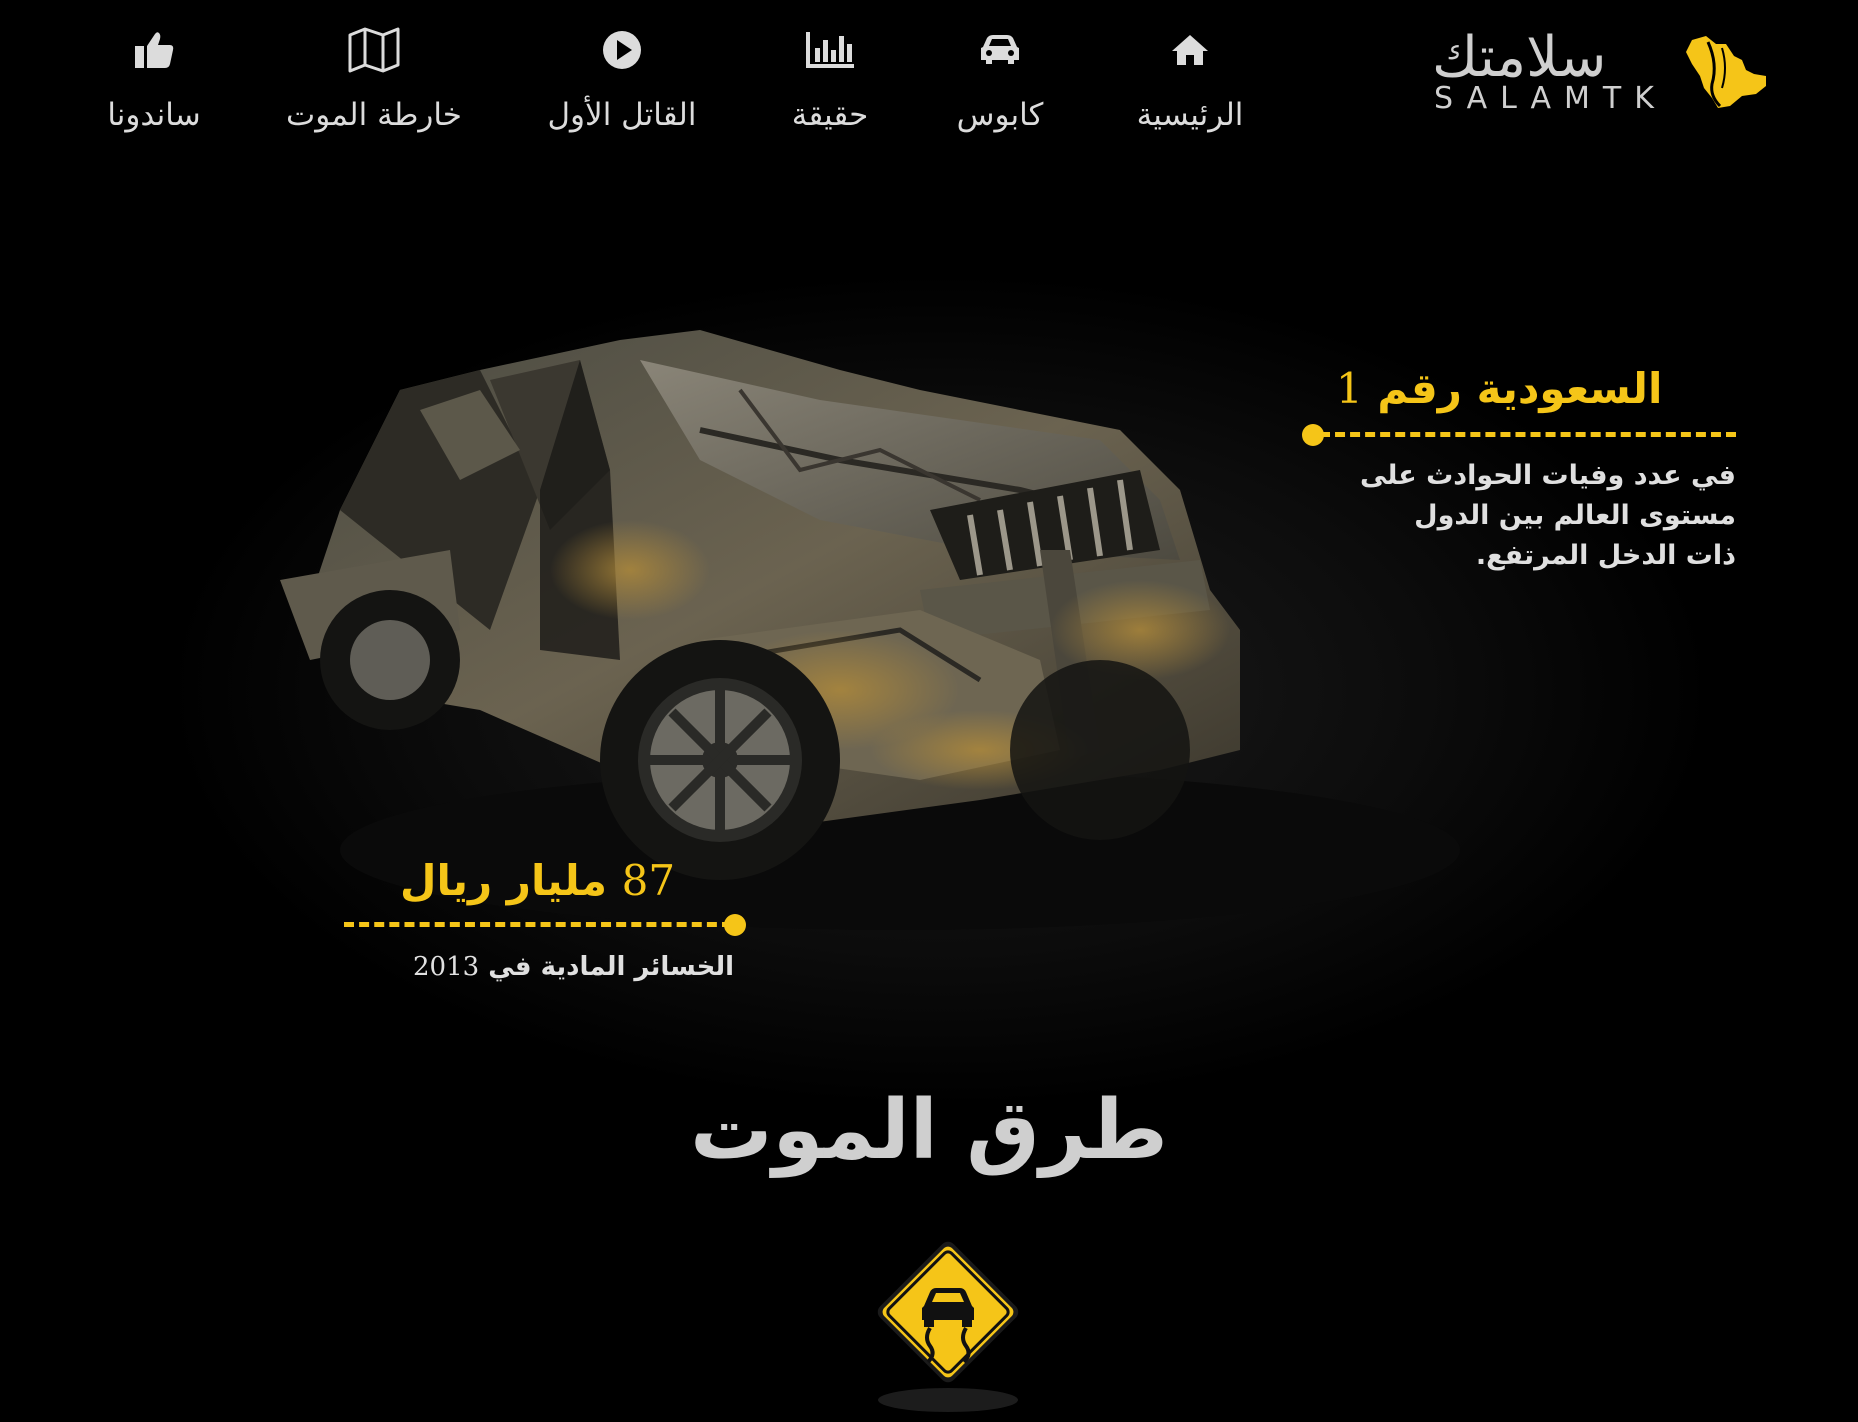 Image resolution: width=1858 pixels, height=1422 pixels. I want to click on losses-desc-year: 2013, so click(446, 967).